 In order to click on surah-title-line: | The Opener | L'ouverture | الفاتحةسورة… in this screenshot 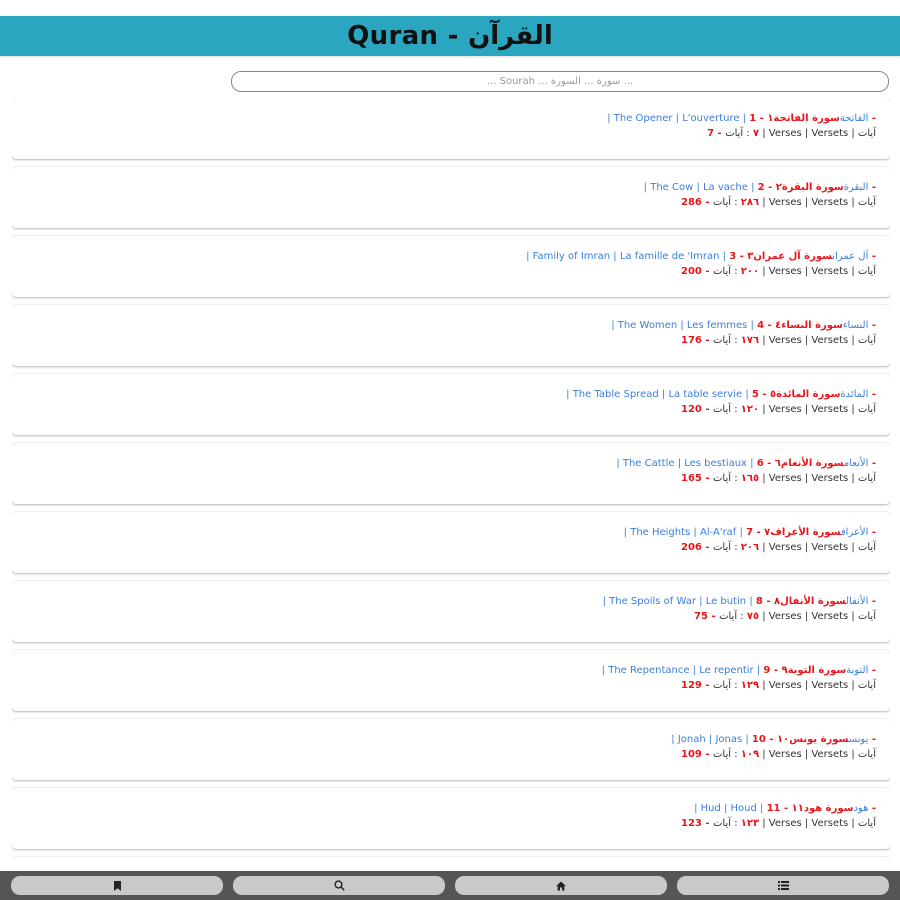, I will do `click(451, 119)`.